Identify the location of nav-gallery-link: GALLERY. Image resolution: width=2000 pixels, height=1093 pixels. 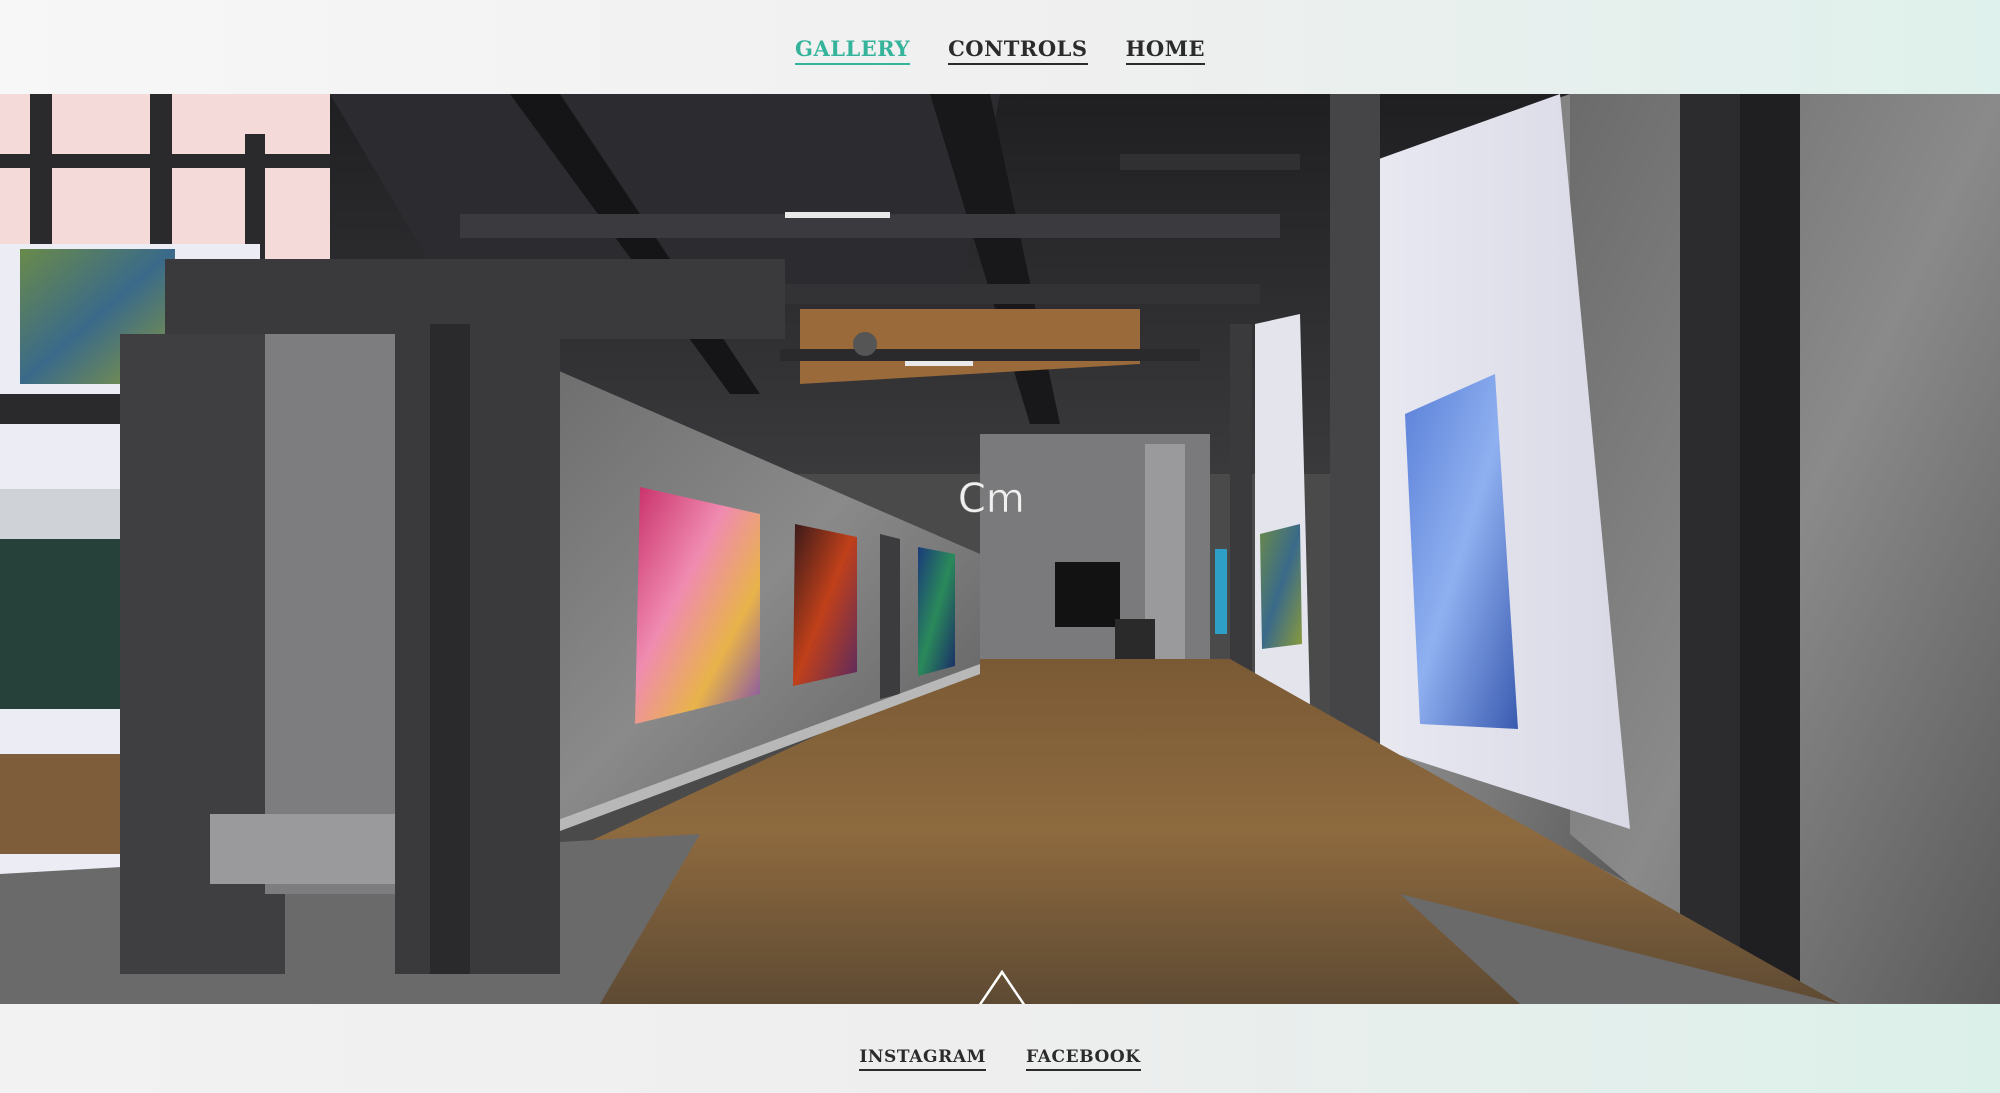
(853, 50).